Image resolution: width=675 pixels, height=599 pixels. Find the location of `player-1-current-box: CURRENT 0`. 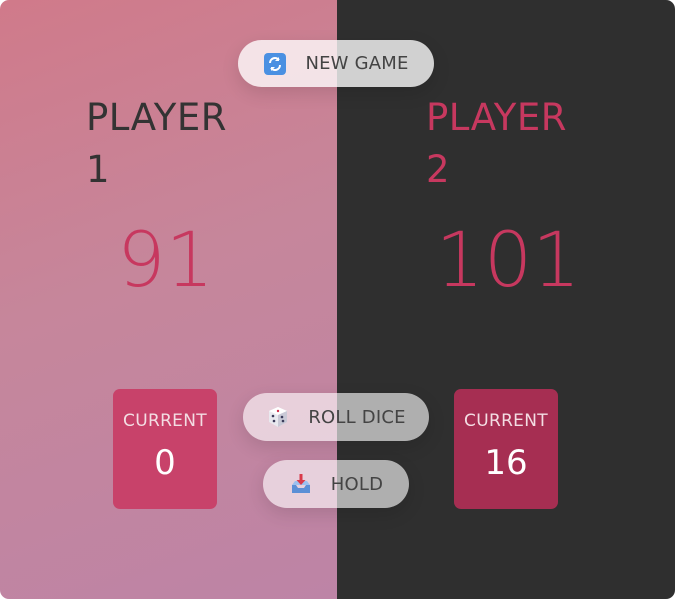

player-1-current-box: CURRENT 0 is located at coordinates (165, 449).